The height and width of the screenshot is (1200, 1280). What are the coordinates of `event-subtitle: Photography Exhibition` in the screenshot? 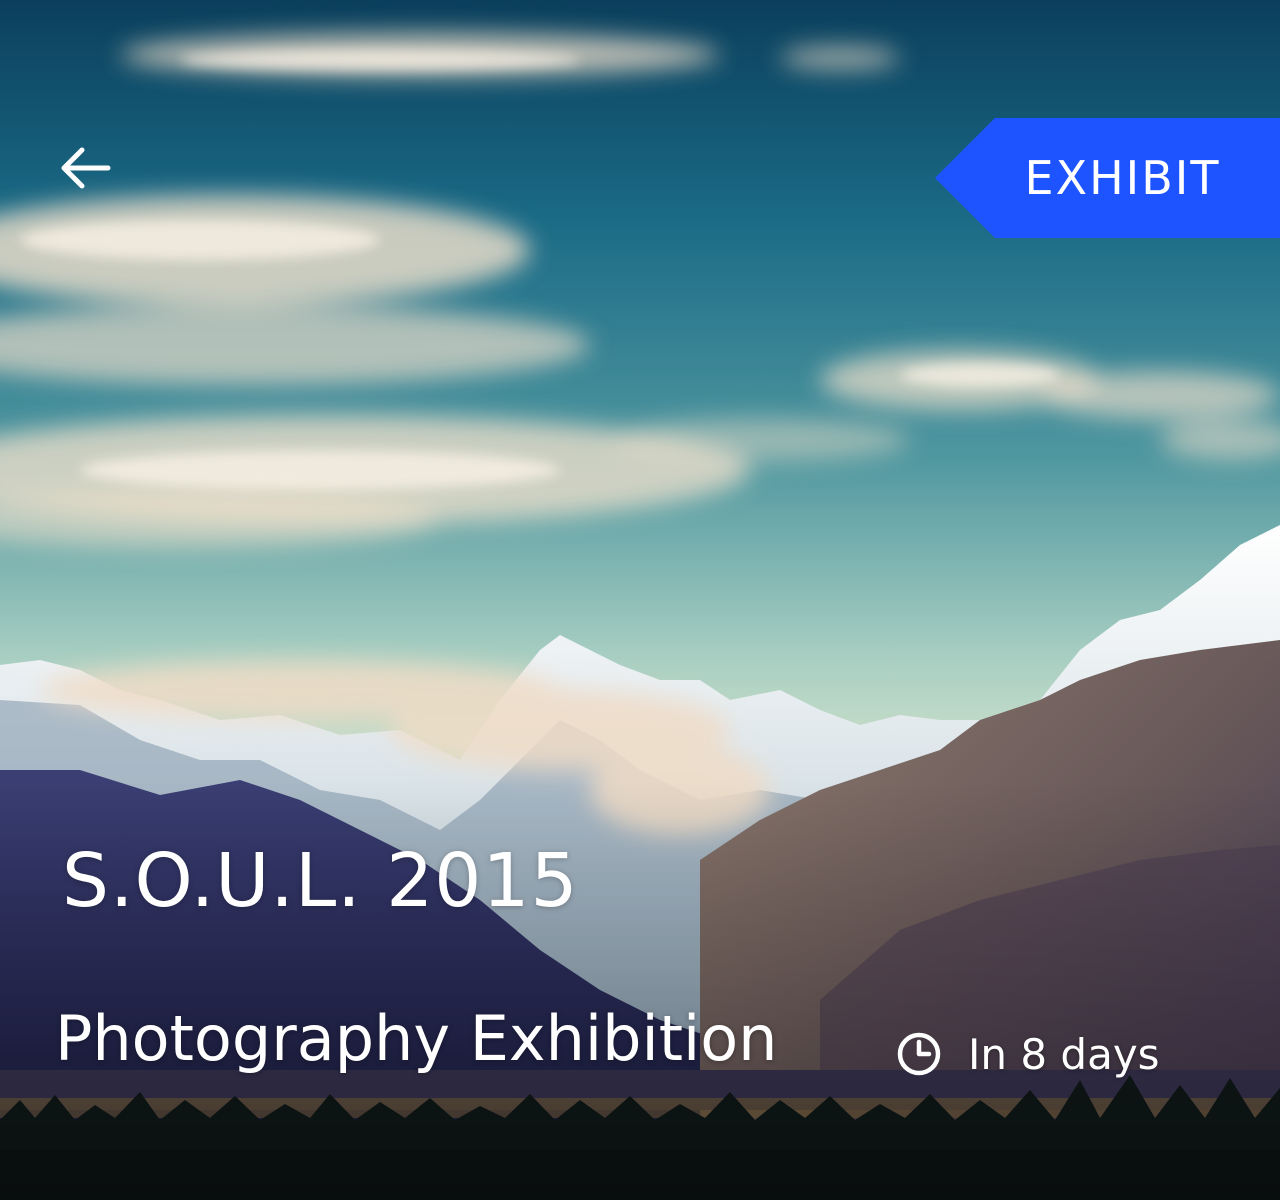 It's located at (416, 1038).